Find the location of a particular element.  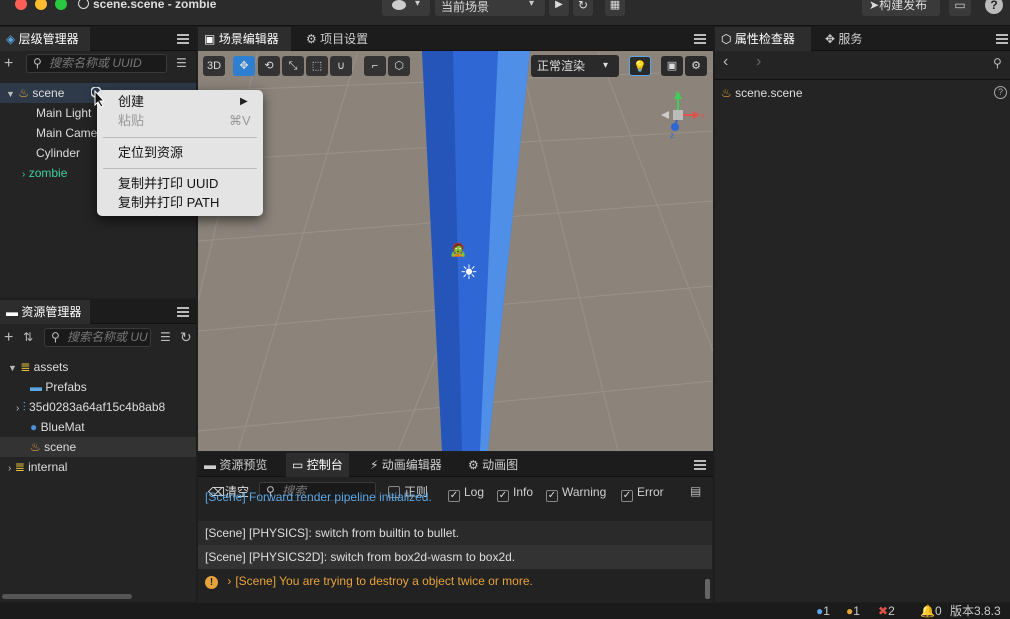

search-icon: ⚲ is located at coordinates (55, 337).